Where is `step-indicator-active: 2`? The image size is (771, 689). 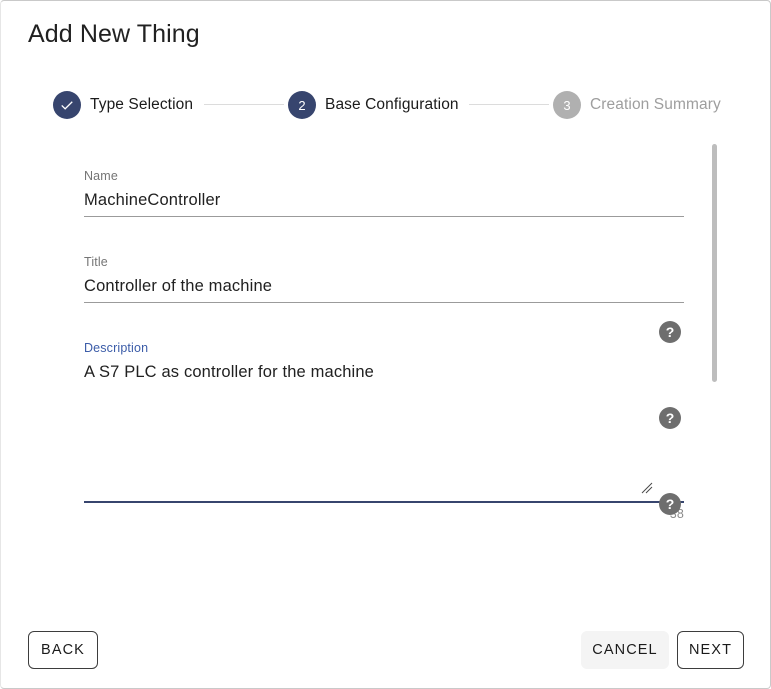
step-indicator-active: 2 is located at coordinates (302, 105).